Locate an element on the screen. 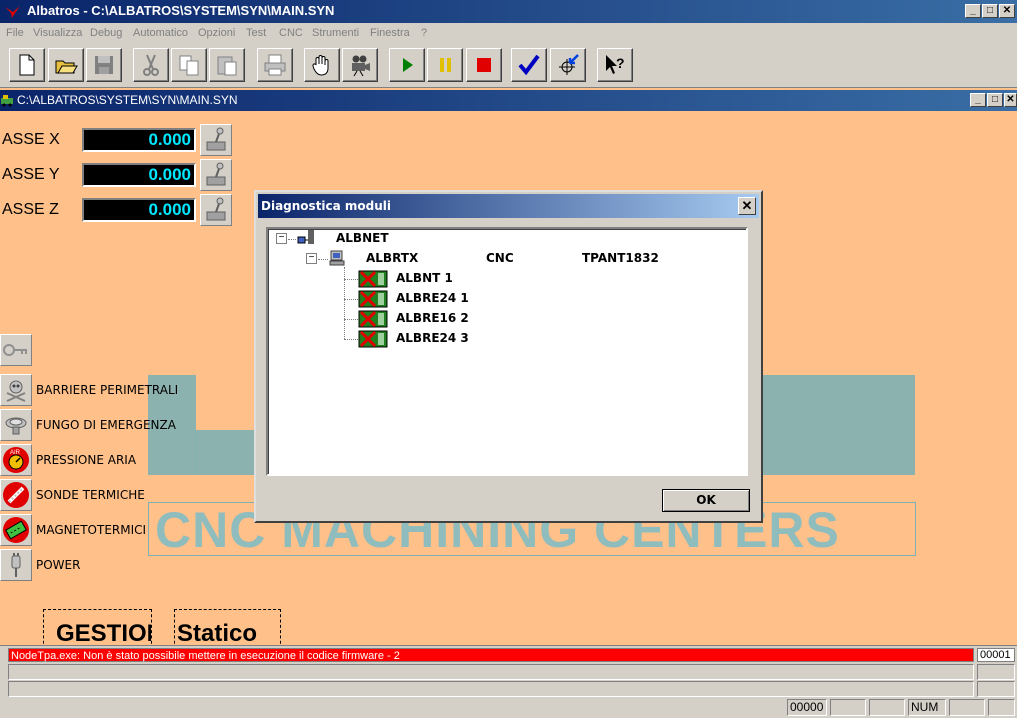  open-folder-icon is located at coordinates (66, 67).